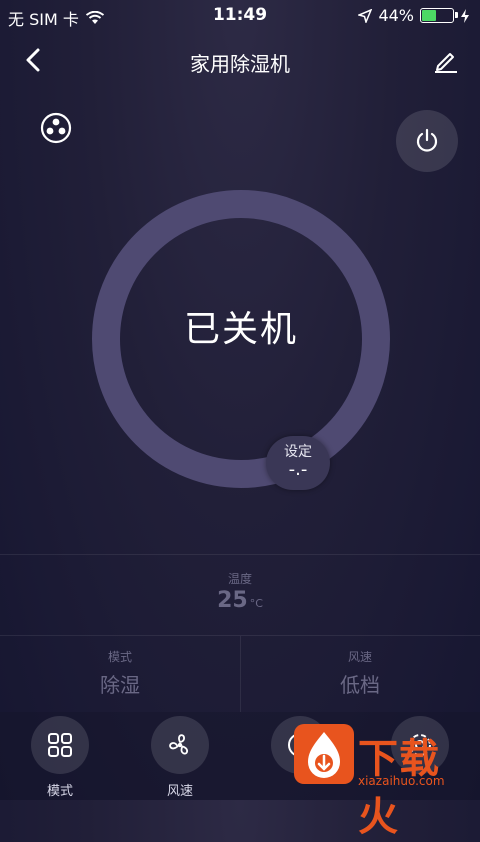 The height and width of the screenshot is (842, 480). Describe the element at coordinates (119, 657) in the screenshot. I see `mode-label: 模式` at that location.